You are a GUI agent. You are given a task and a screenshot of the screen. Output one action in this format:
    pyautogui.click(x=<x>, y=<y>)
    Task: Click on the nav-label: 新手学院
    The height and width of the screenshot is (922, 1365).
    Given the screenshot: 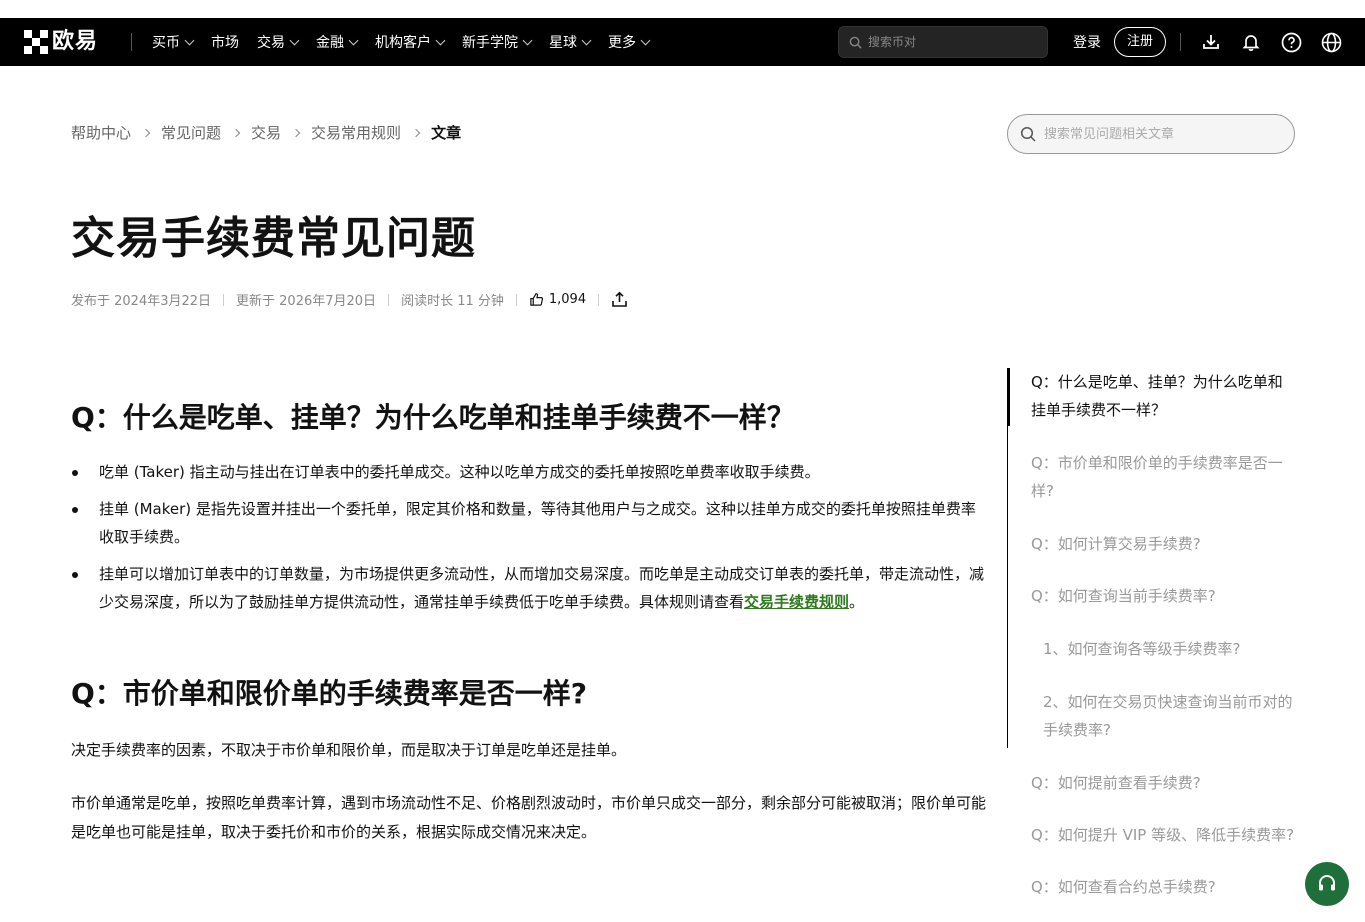 What is the action you would take?
    pyautogui.click(x=490, y=43)
    